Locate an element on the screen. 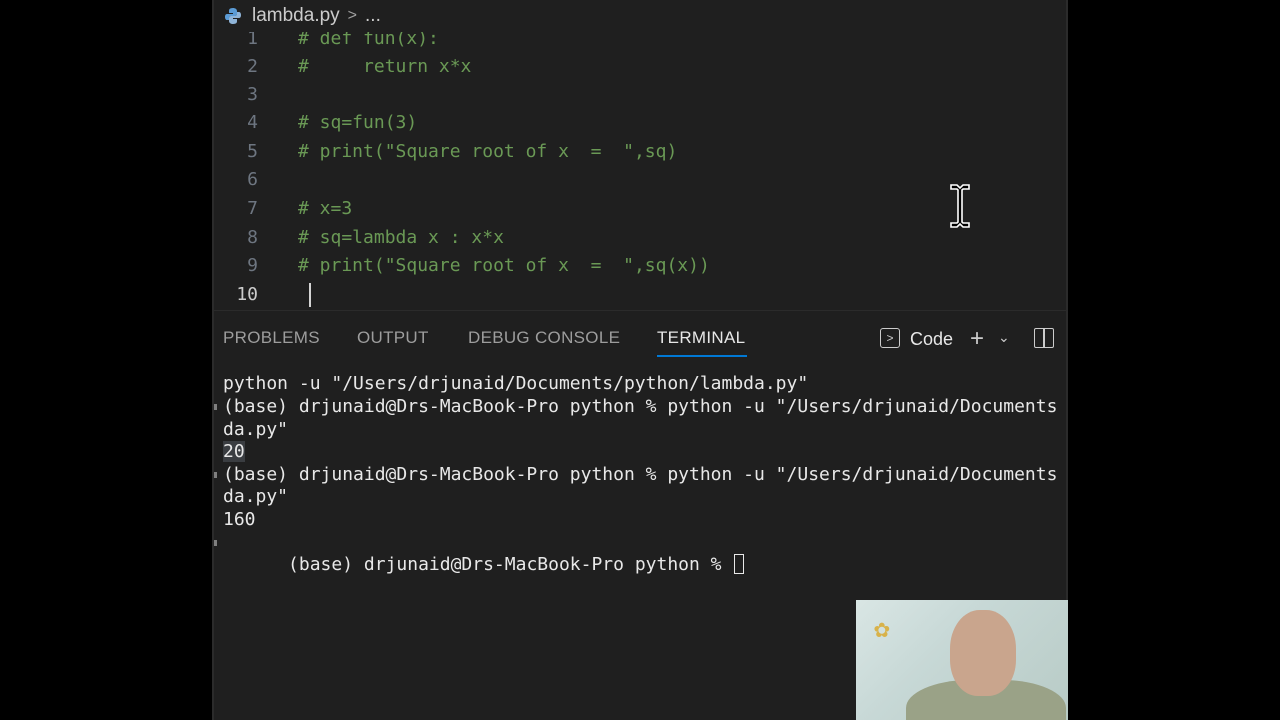 Image resolution: width=1280 pixels, height=720 pixels. plus-icon: + is located at coordinates (977, 339).